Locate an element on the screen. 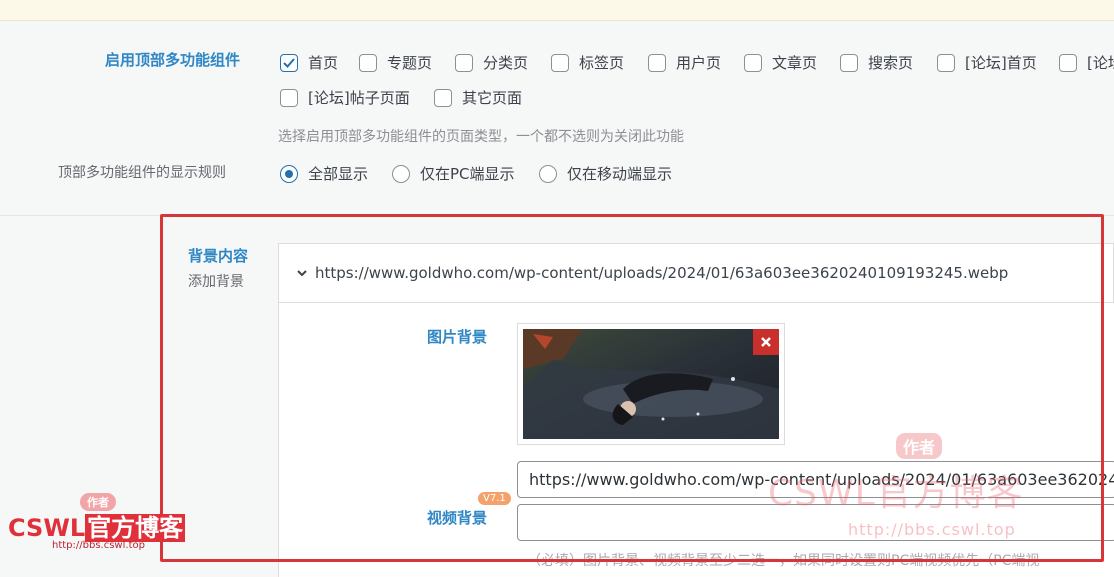 The height and width of the screenshot is (577, 1114). checkbox-category-page: 分类页 is located at coordinates (491, 62).